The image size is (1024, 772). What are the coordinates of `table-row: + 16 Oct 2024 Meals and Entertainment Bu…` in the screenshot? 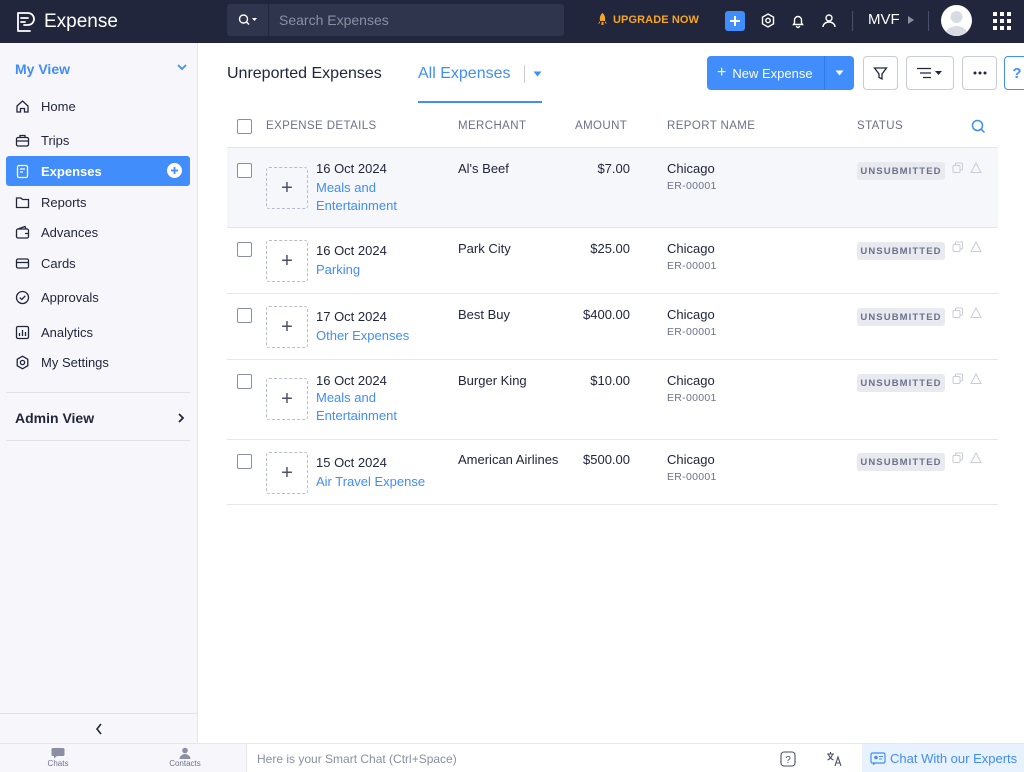 It's located at (612, 400).